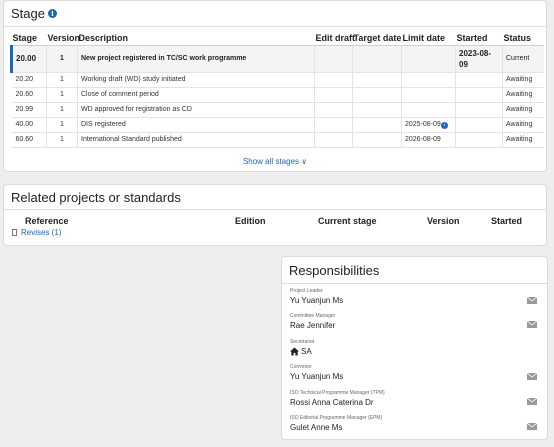 The height and width of the screenshot is (447, 554). Describe the element at coordinates (332, 402) in the screenshot. I see `responsibility-name: Rossi Anna Caterina Dr` at that location.